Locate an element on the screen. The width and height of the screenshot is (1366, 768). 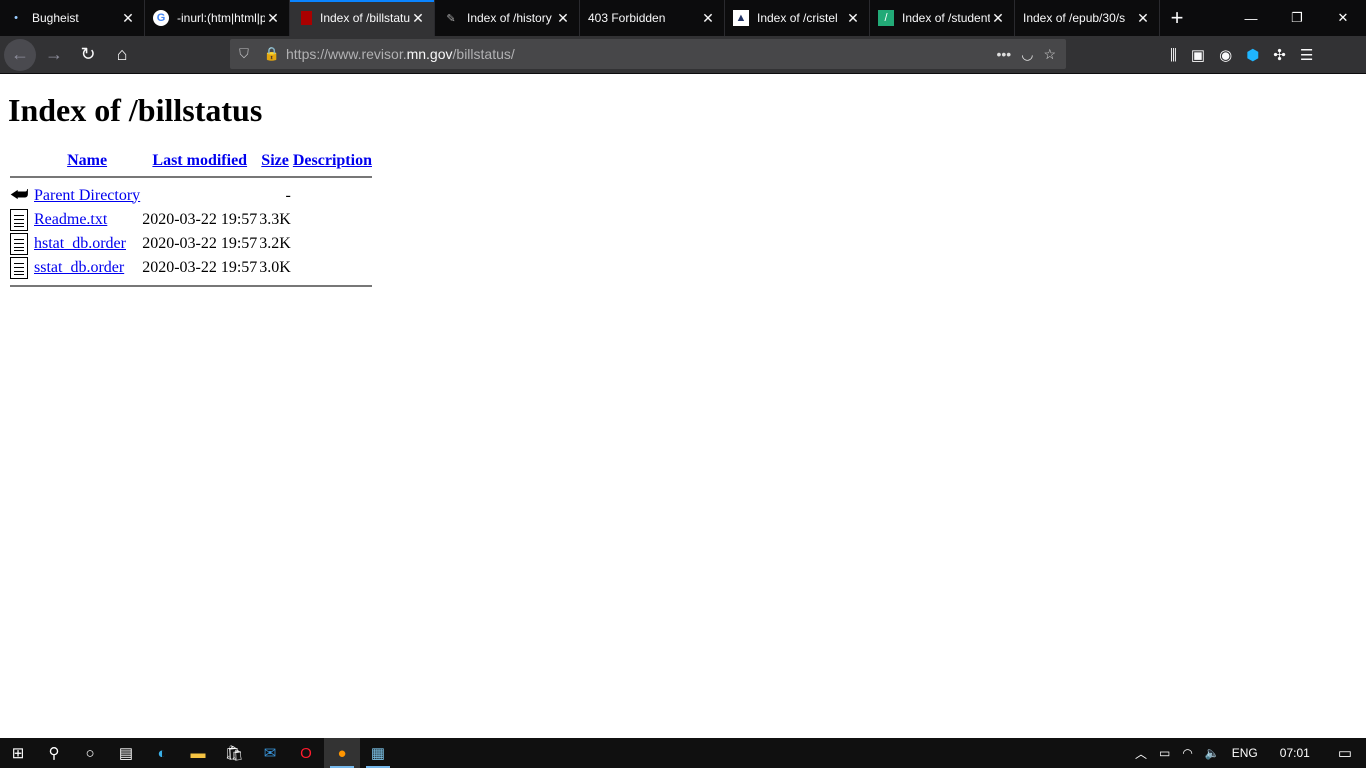
sort-modified-link: Last modified is located at coordinates (199, 160).